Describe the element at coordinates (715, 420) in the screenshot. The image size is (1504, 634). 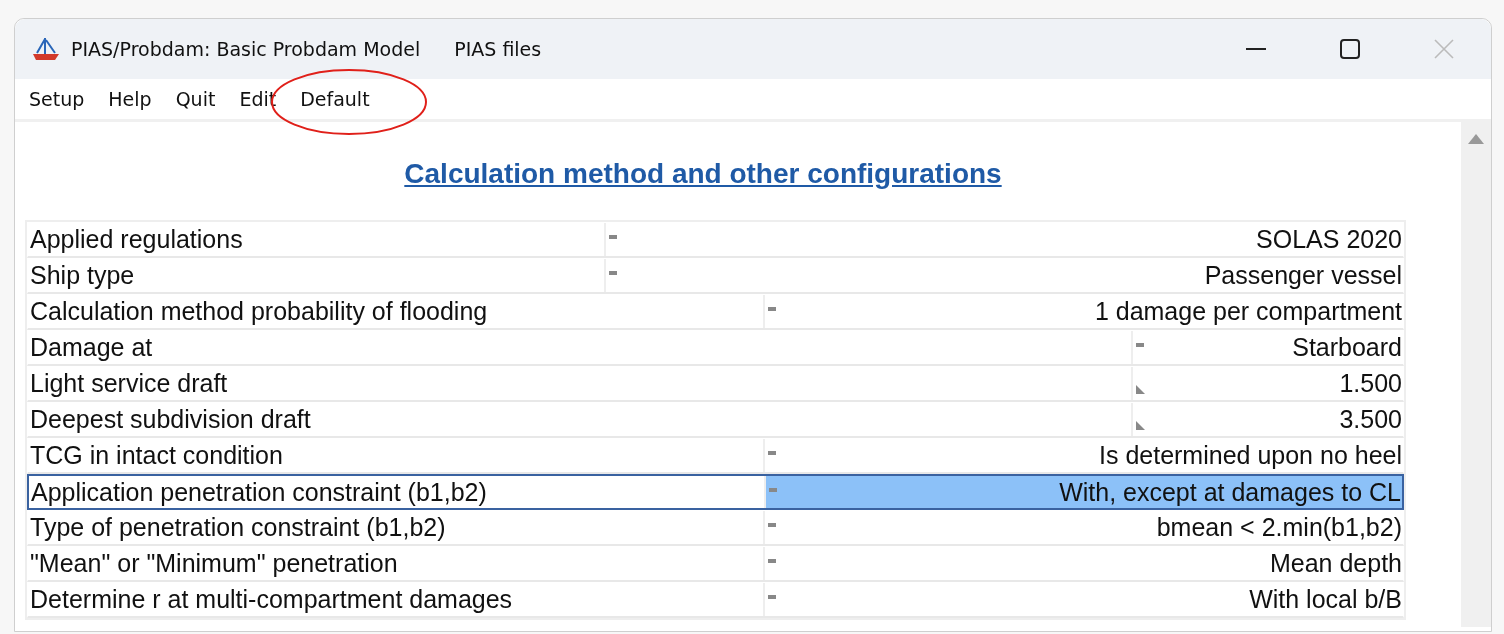
I see `table-row: Deepest subdivision draft 3.500` at that location.